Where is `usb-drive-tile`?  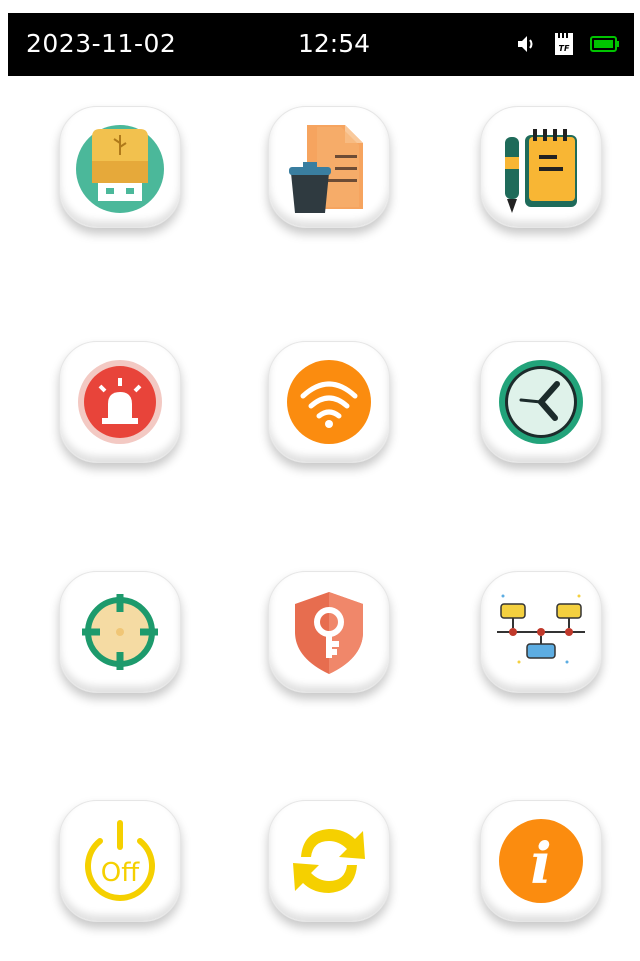
usb-drive-tile is located at coordinates (120, 167).